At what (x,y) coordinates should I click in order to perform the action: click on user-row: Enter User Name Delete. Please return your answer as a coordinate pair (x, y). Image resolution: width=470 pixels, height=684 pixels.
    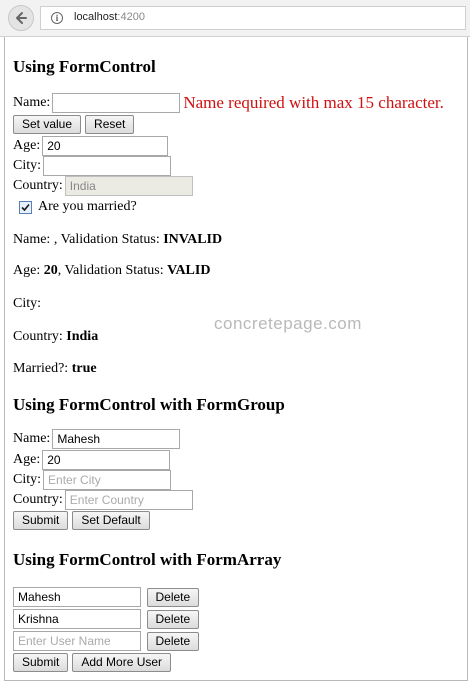
    Looking at the image, I should click on (108, 641).